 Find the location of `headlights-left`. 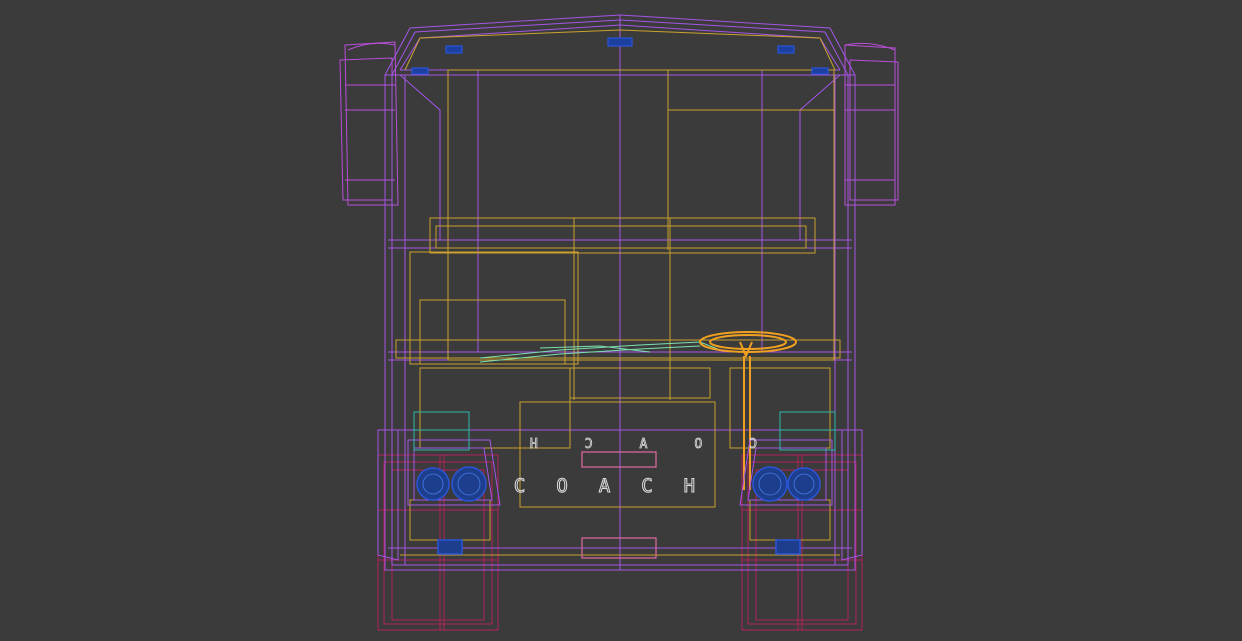

headlights-left is located at coordinates (451, 484).